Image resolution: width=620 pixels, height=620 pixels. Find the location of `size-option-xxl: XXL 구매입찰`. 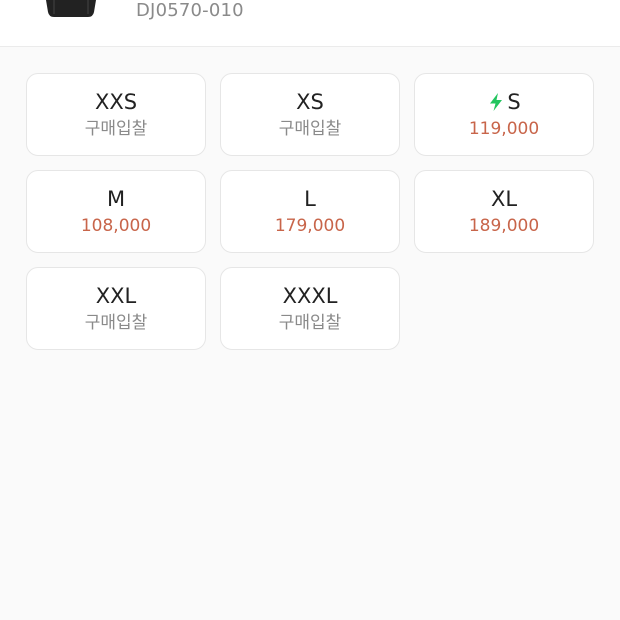

size-option-xxl: XXL 구매입찰 is located at coordinates (116, 308).